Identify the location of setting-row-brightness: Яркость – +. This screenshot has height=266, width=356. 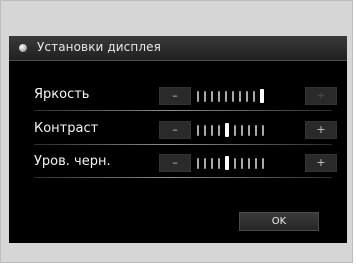
(185, 98).